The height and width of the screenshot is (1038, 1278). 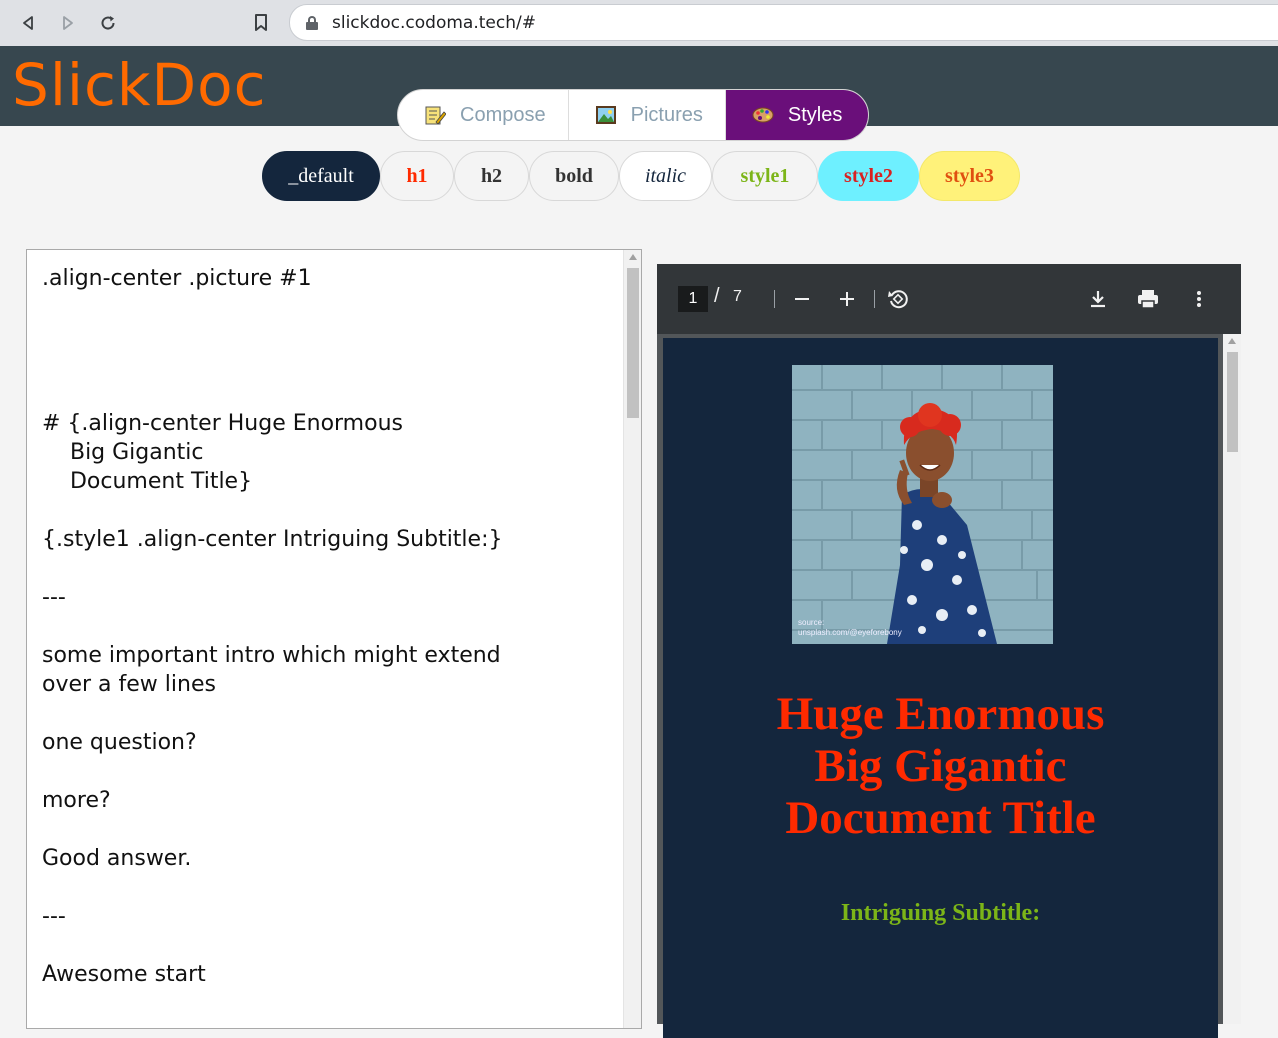 I want to click on address-bar: slickdoc.codoma.tech/#, so click(x=783, y=22).